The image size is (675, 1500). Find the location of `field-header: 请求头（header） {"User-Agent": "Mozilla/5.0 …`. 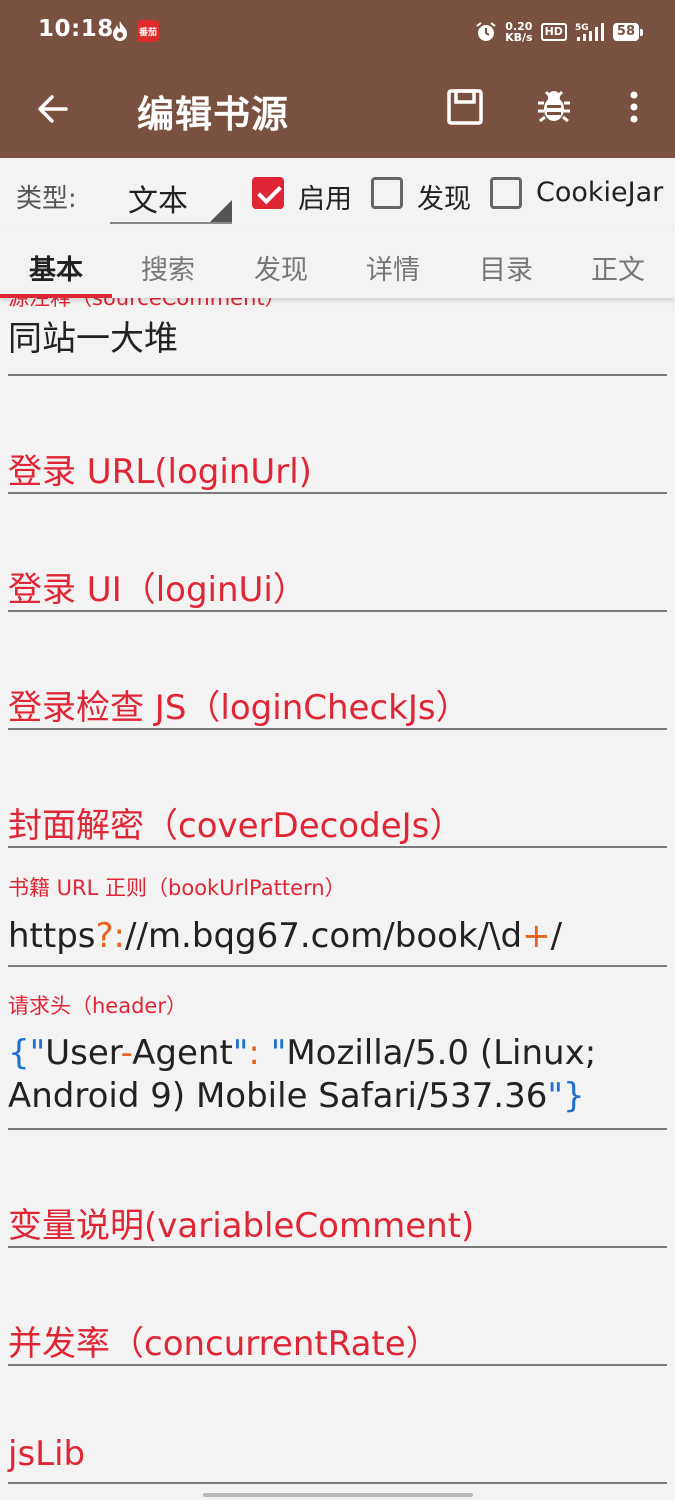

field-header: 请求头（header） {"User-Agent": "Mozilla/5.0 … is located at coordinates (337, 1061).